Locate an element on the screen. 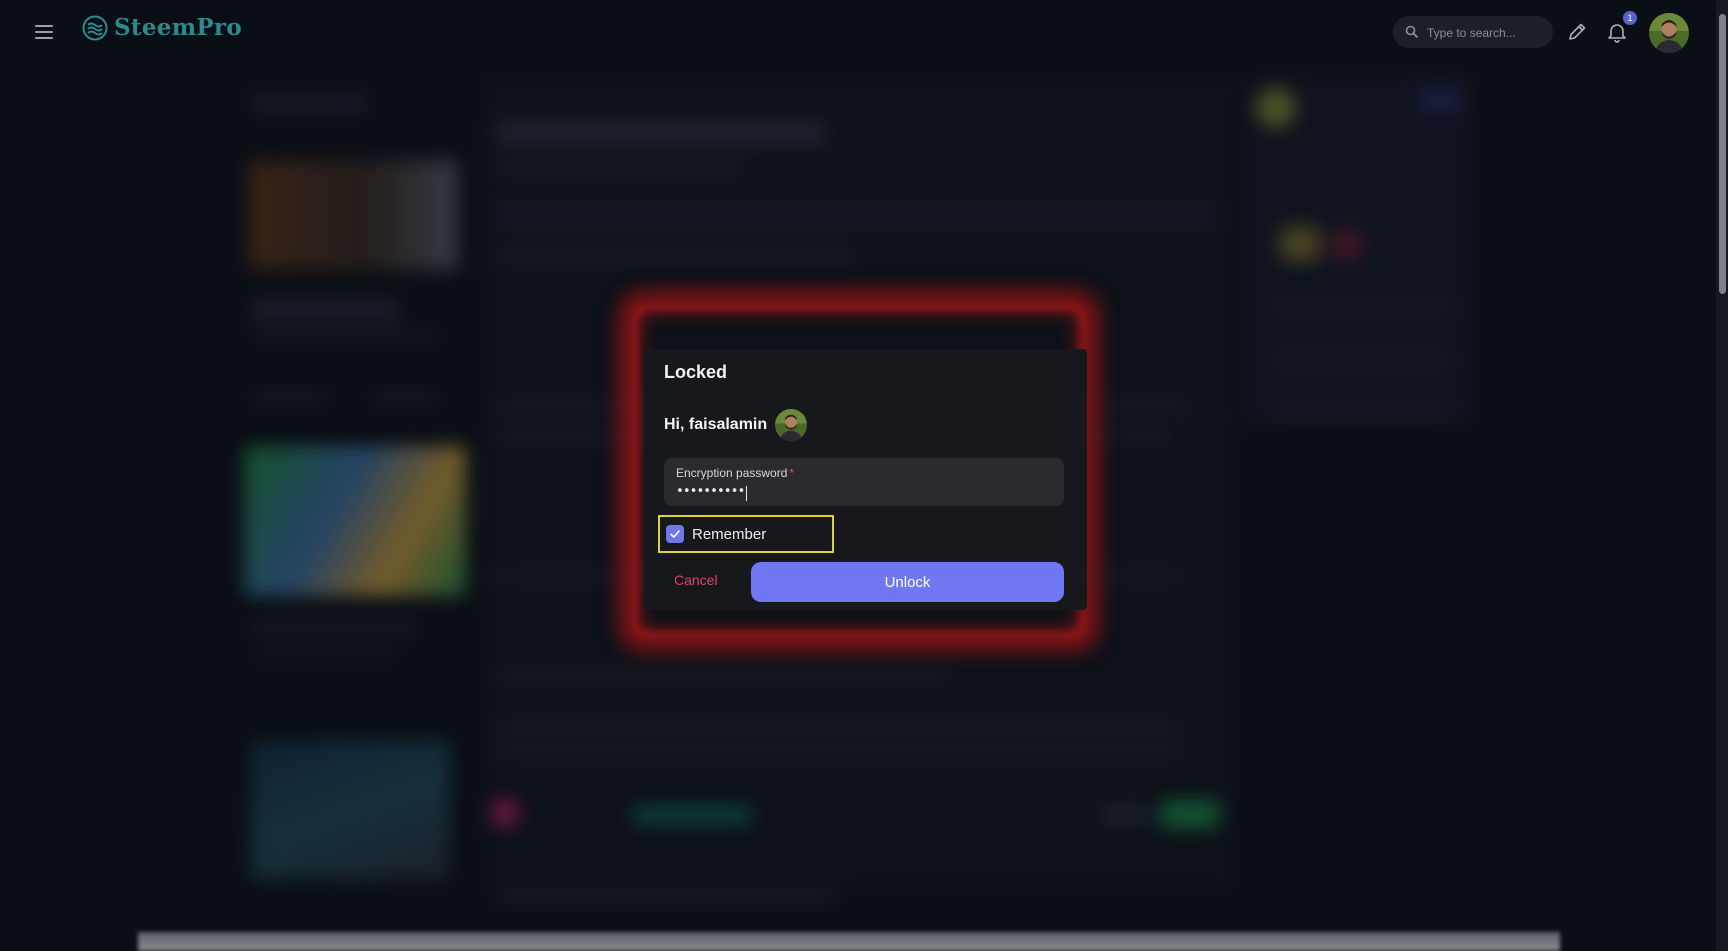 This screenshot has height=951, width=1728. menu-icon is located at coordinates (44, 32).